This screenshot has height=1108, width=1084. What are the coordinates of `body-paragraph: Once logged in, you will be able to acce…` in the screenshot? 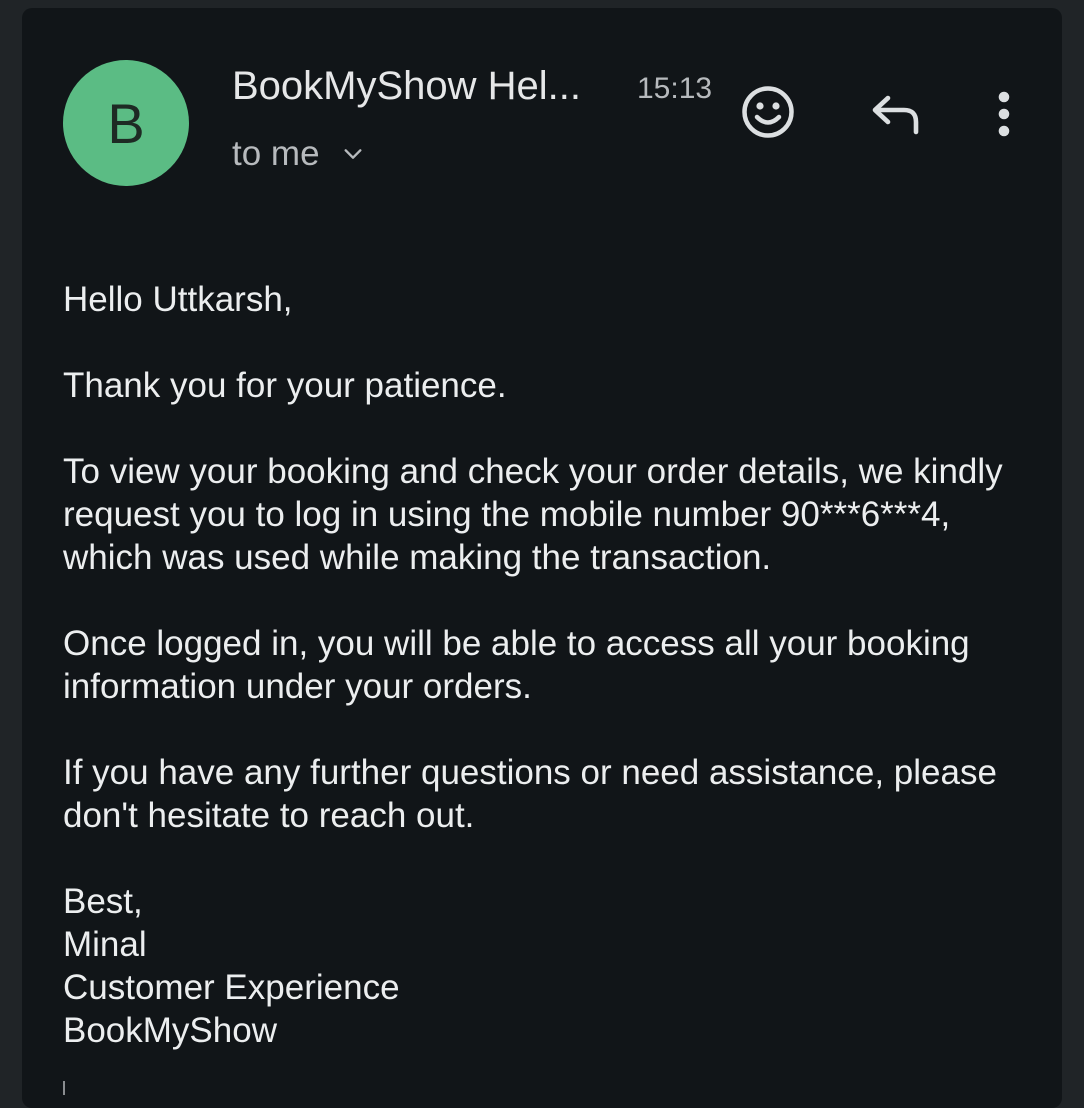 It's located at (516, 665).